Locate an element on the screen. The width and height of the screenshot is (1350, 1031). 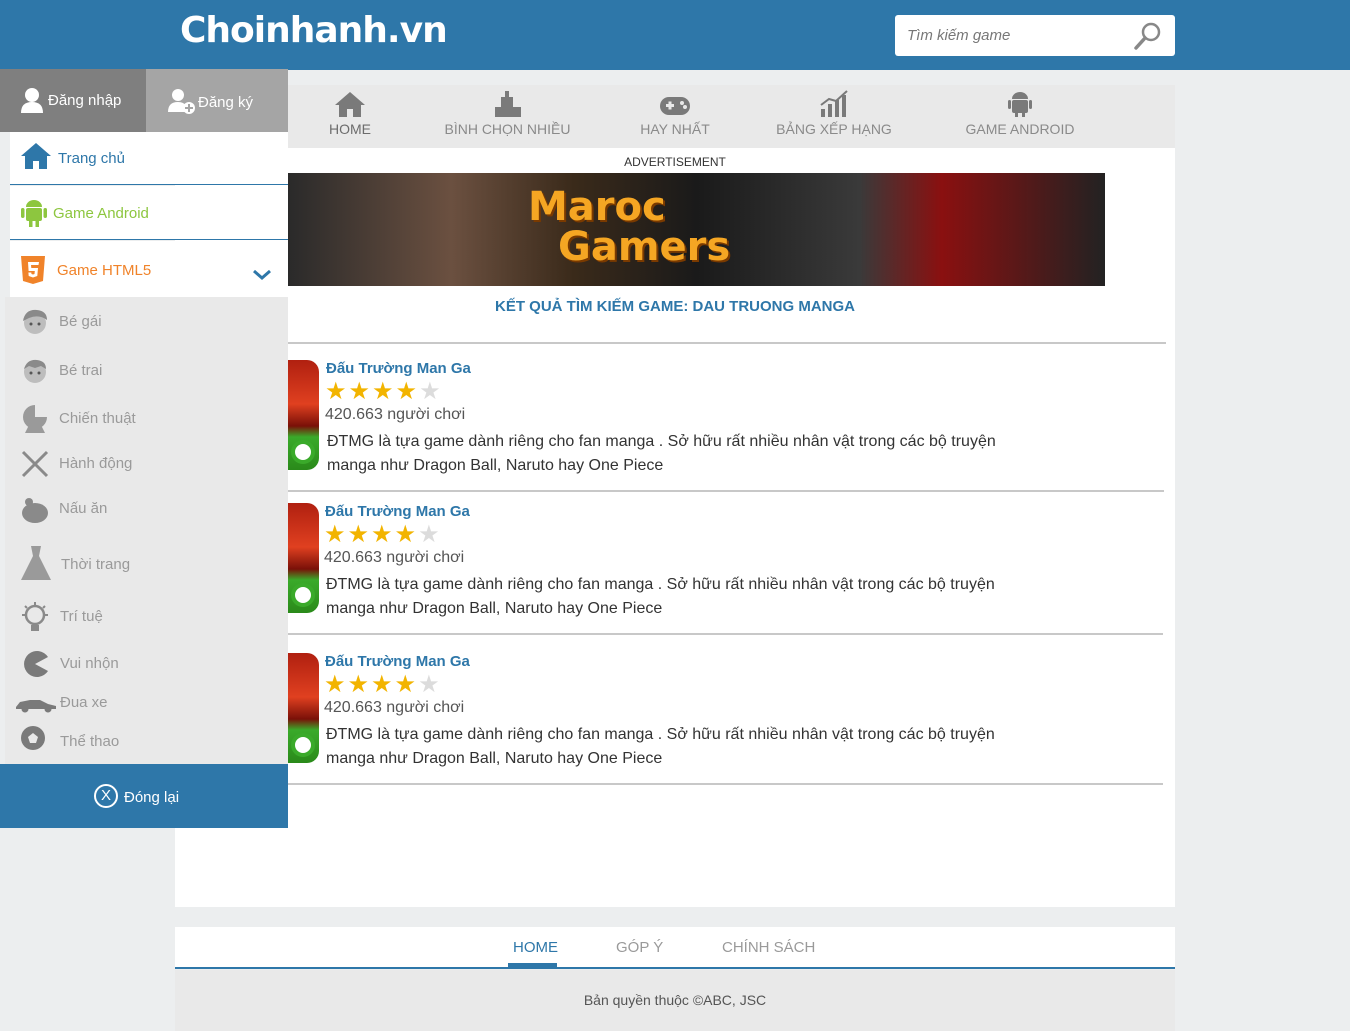
sidebar-item-label: Game Android is located at coordinates (101, 213).